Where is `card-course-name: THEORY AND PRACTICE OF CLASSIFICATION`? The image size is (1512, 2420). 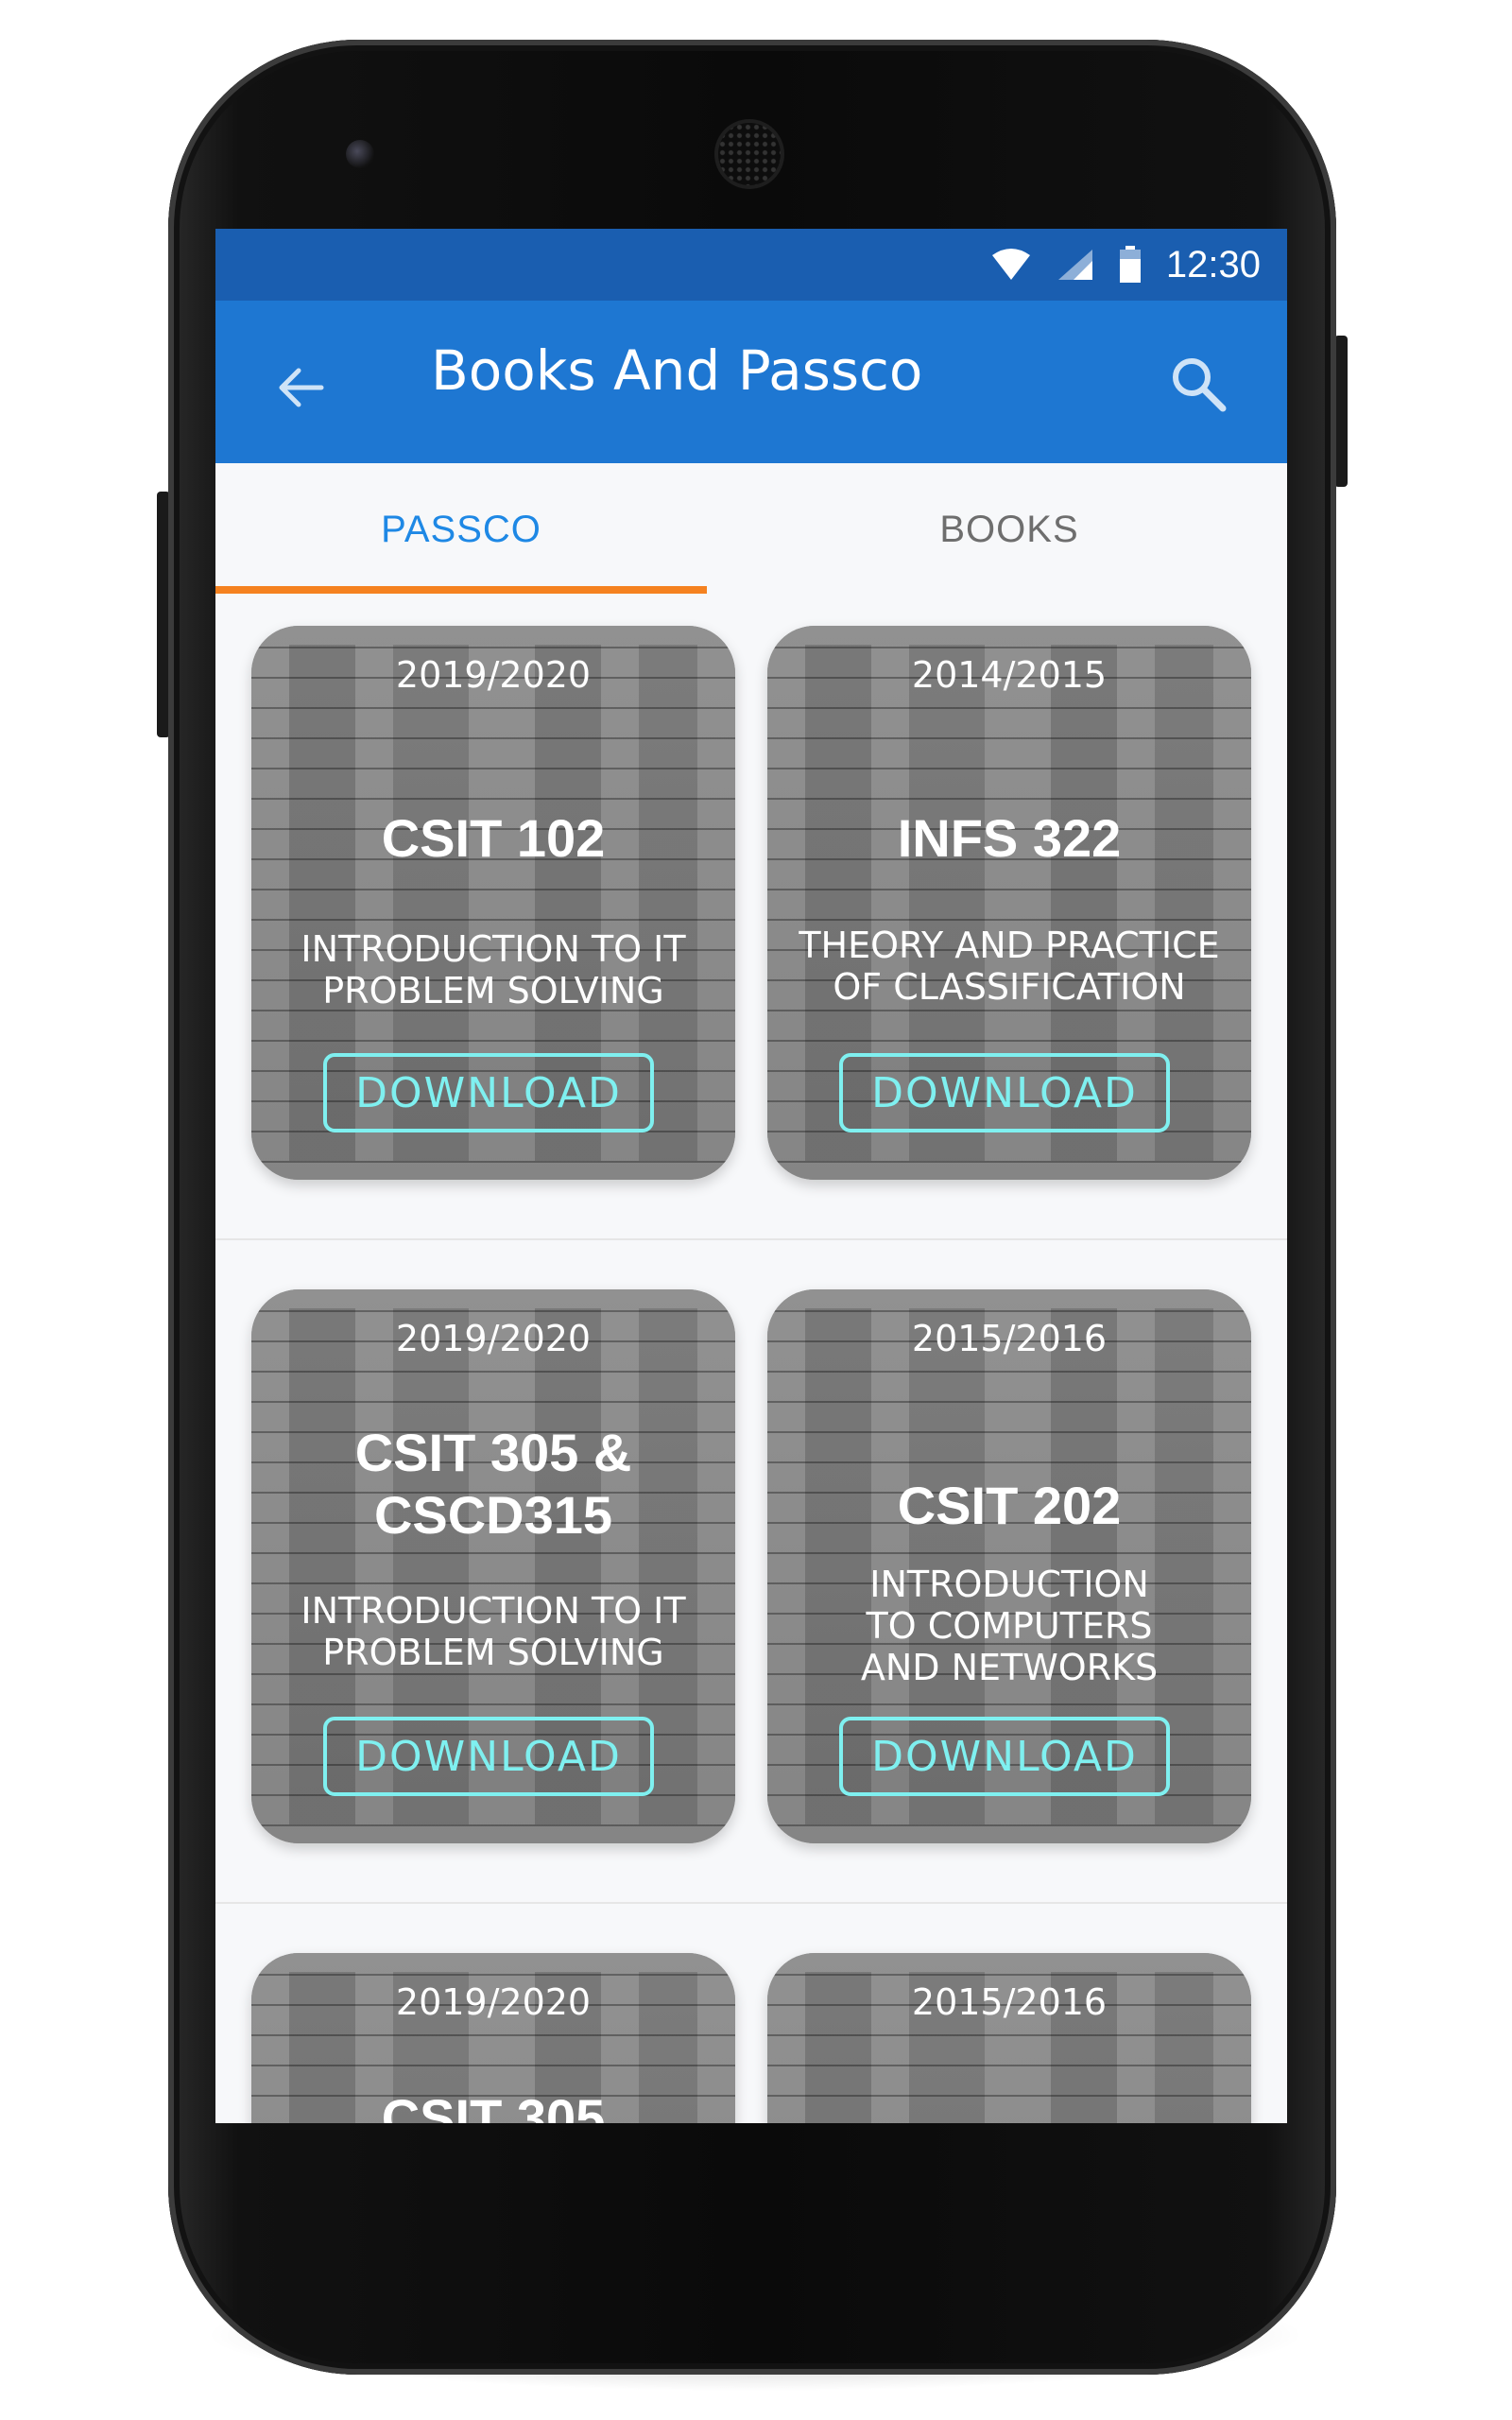 card-course-name: THEORY AND PRACTICE OF CLASSIFICATION is located at coordinates (1009, 966).